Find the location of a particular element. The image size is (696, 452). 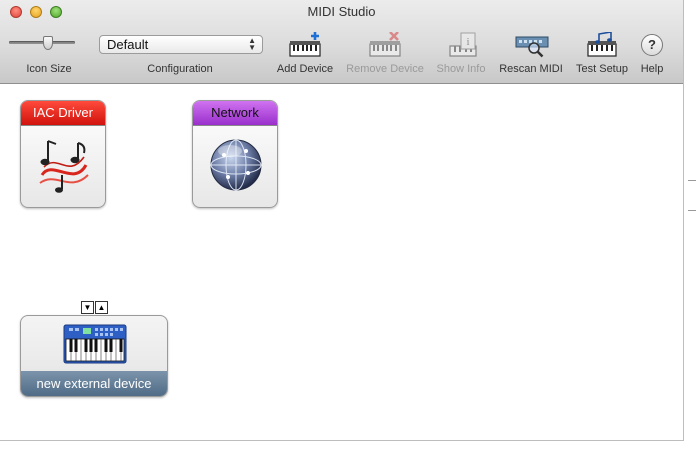

device-network: Network is located at coordinates (235, 154).